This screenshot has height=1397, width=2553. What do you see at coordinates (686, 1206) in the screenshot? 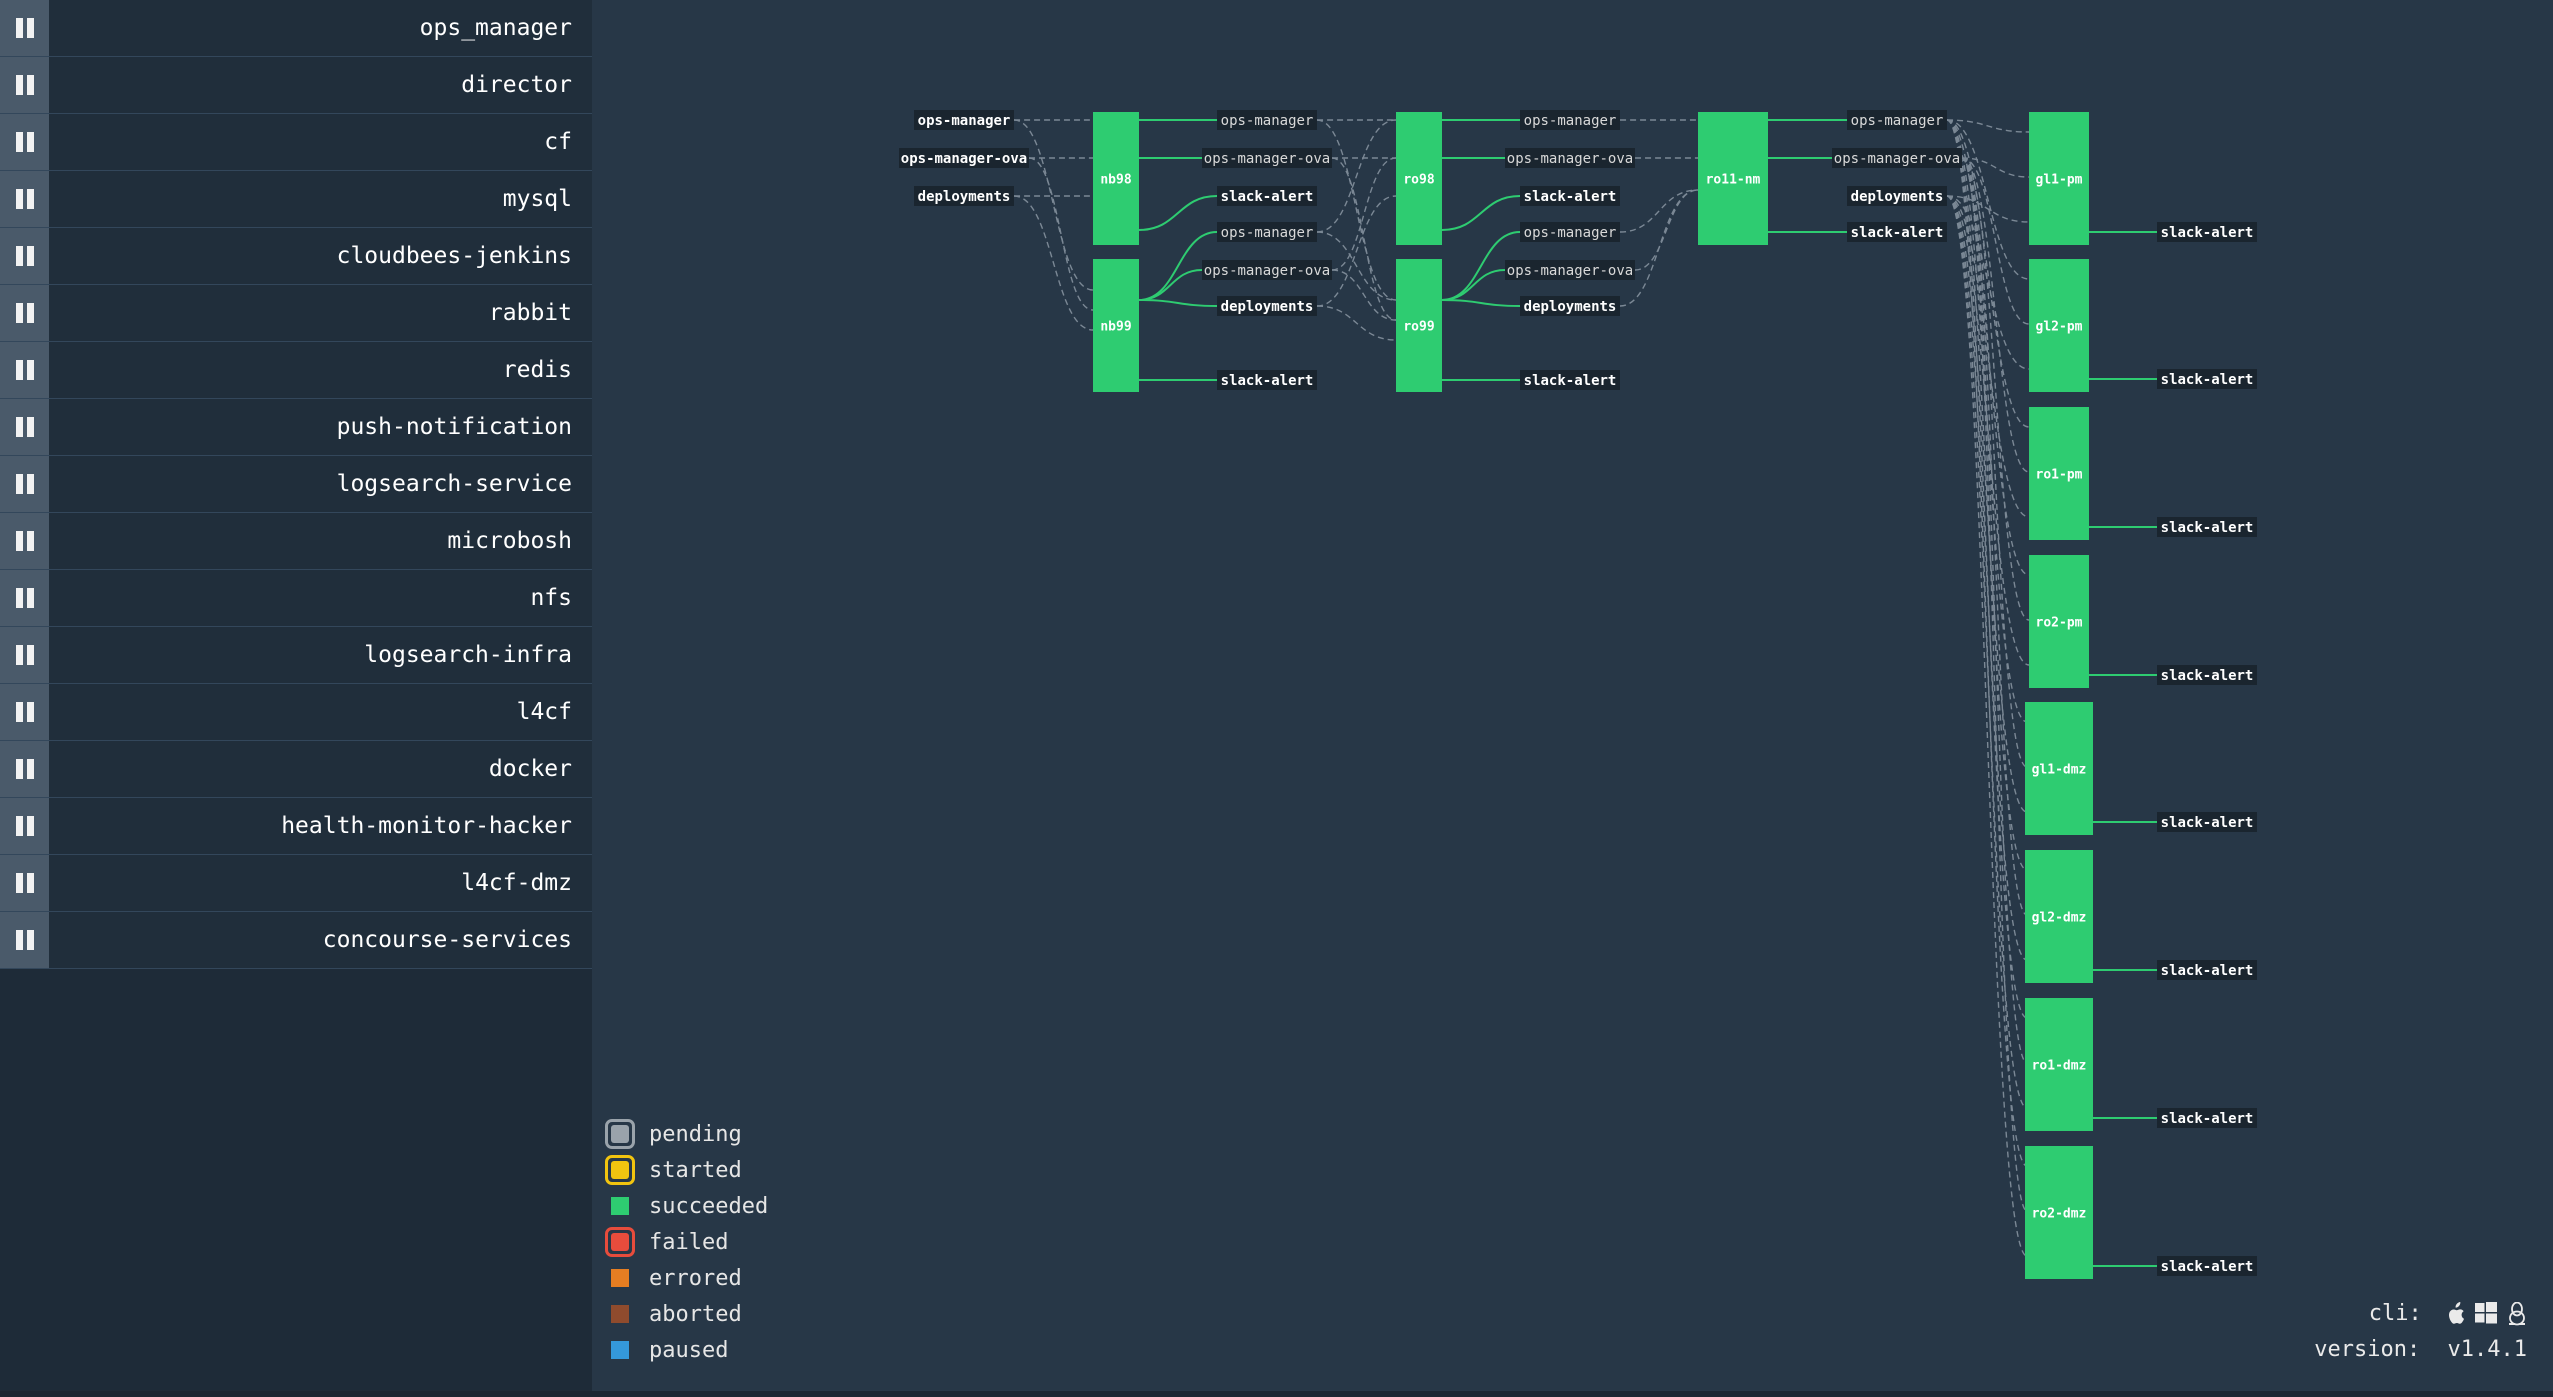
I see `legend-item-succeeded: succeeded` at bounding box center [686, 1206].